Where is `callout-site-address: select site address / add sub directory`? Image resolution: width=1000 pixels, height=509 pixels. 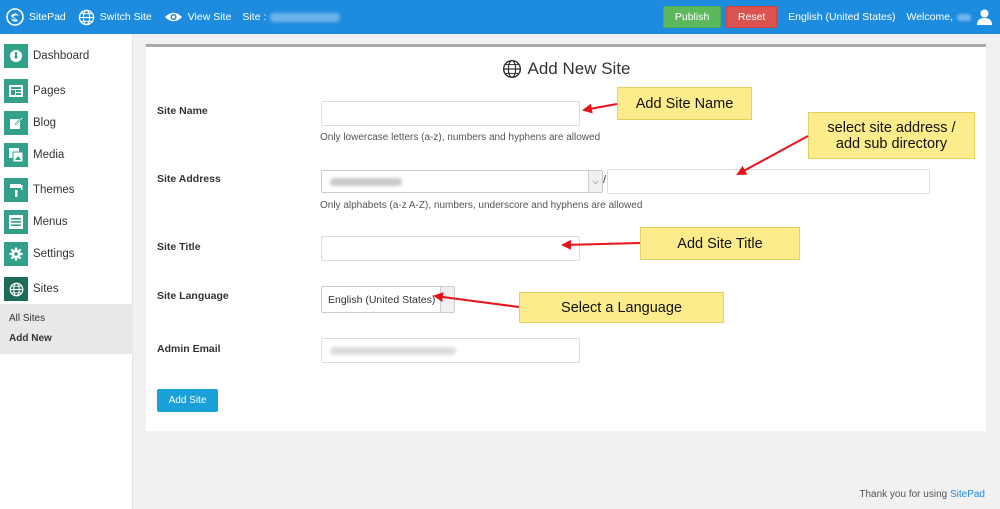 callout-site-address: select site address / add sub directory is located at coordinates (891, 135).